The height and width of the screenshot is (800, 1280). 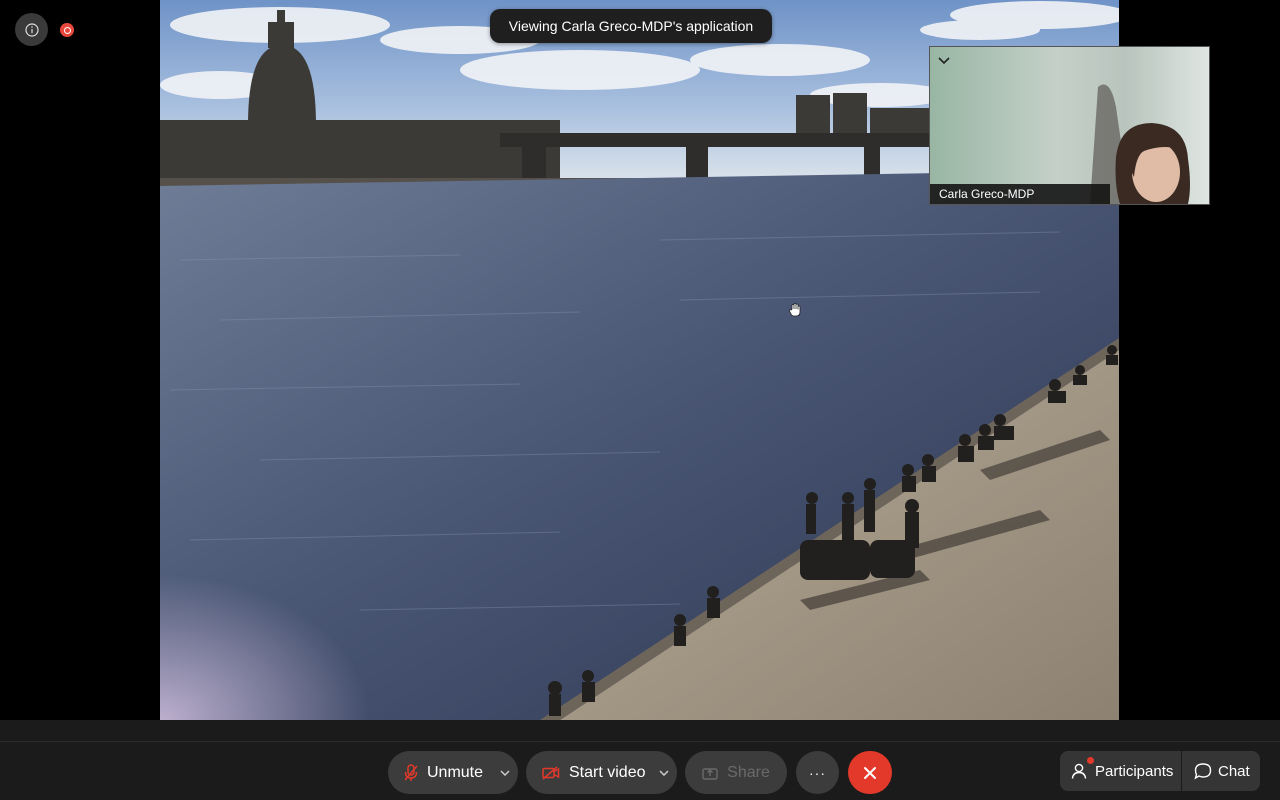 I want to click on participants-notification-dot, so click(x=1090, y=760).